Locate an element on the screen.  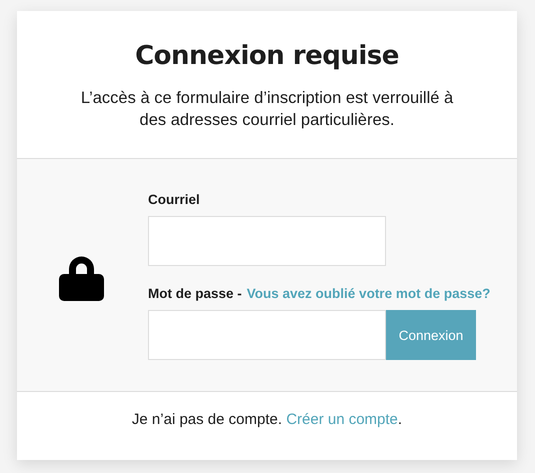
create-account-link: Créer un compte is located at coordinates (342, 419).